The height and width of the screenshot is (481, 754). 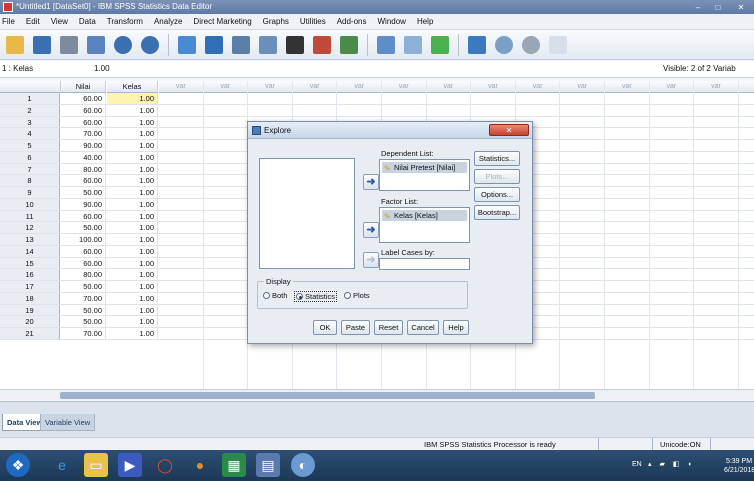 I want to click on internet-explorer-icon: e, so click(x=62, y=465).